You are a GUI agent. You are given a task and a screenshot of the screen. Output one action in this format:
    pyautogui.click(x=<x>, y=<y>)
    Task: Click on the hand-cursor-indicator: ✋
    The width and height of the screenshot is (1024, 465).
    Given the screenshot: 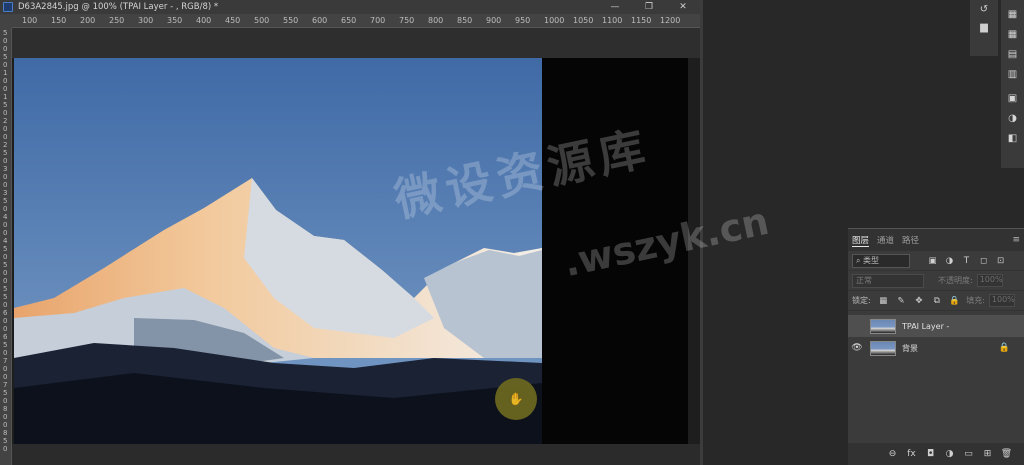 What is the action you would take?
    pyautogui.click(x=516, y=399)
    